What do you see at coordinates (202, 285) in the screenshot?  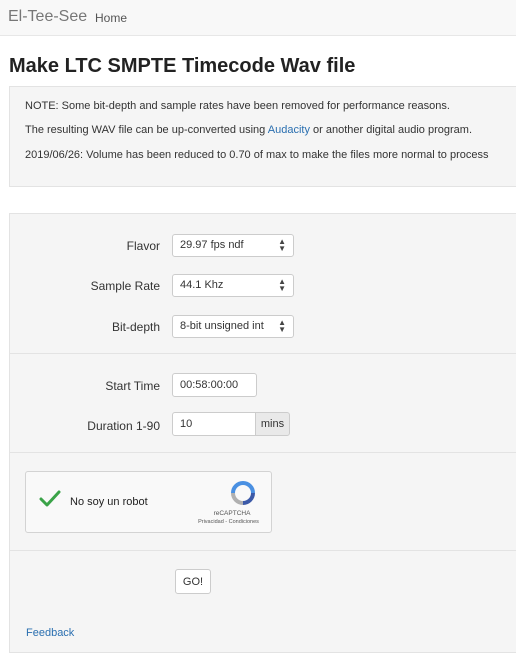 I see `sample-rate-value: 44.1 Khz` at bounding box center [202, 285].